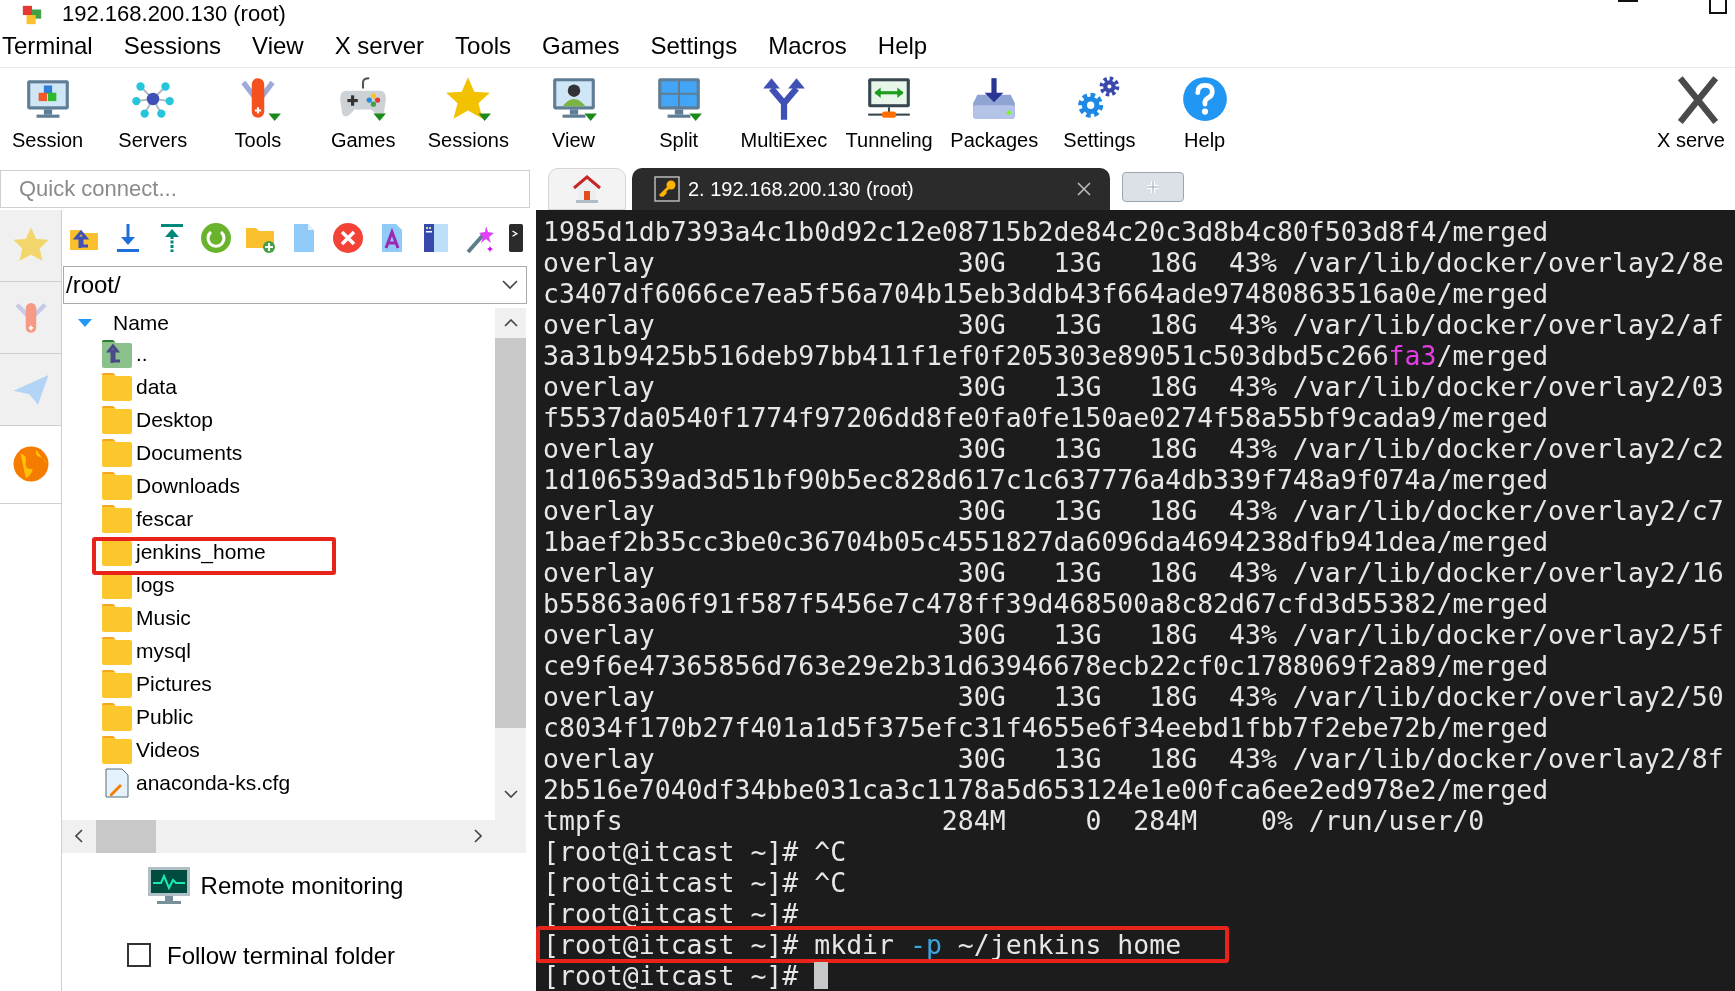 Image resolution: width=1735 pixels, height=991 pixels. What do you see at coordinates (47, 46) in the screenshot?
I see `menu-item: Terminal` at bounding box center [47, 46].